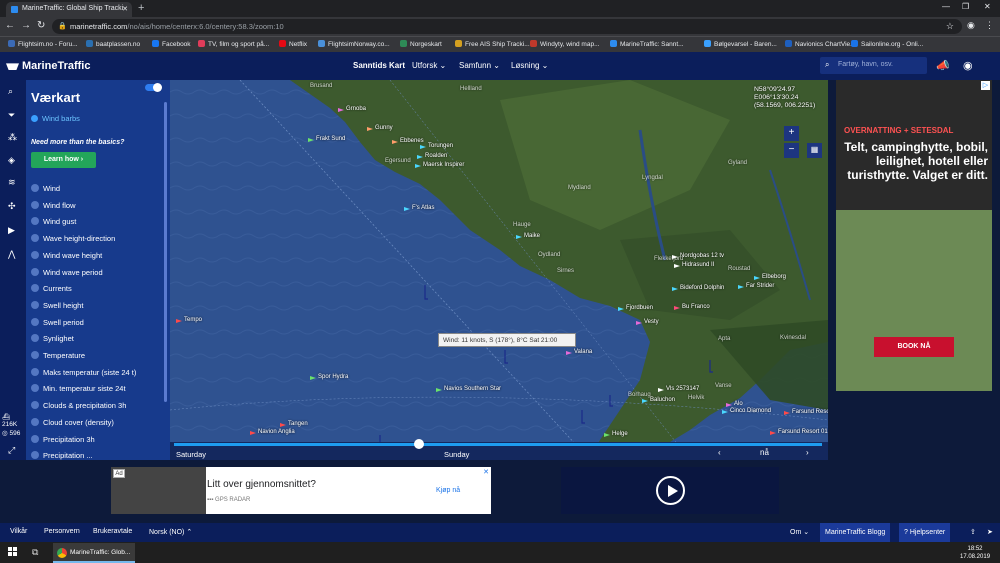 The height and width of the screenshot is (563, 1000). Describe the element at coordinates (965, 6) in the screenshot. I see `maximize-icon: ❐` at that location.